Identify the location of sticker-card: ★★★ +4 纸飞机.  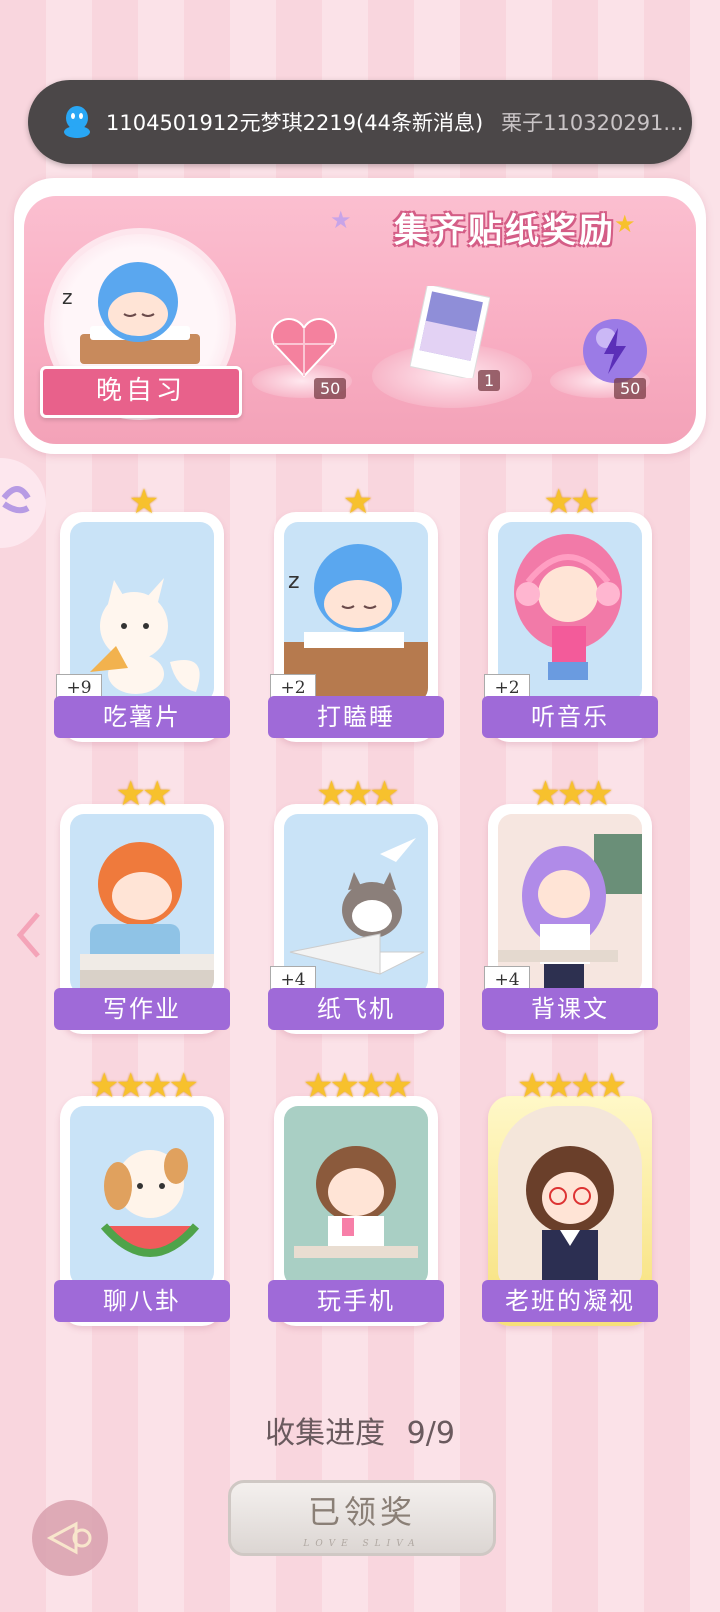
(356, 904).